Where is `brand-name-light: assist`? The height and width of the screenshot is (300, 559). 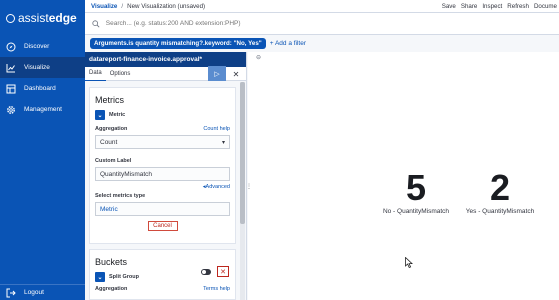
brand-name-light: assist is located at coordinates (33, 18).